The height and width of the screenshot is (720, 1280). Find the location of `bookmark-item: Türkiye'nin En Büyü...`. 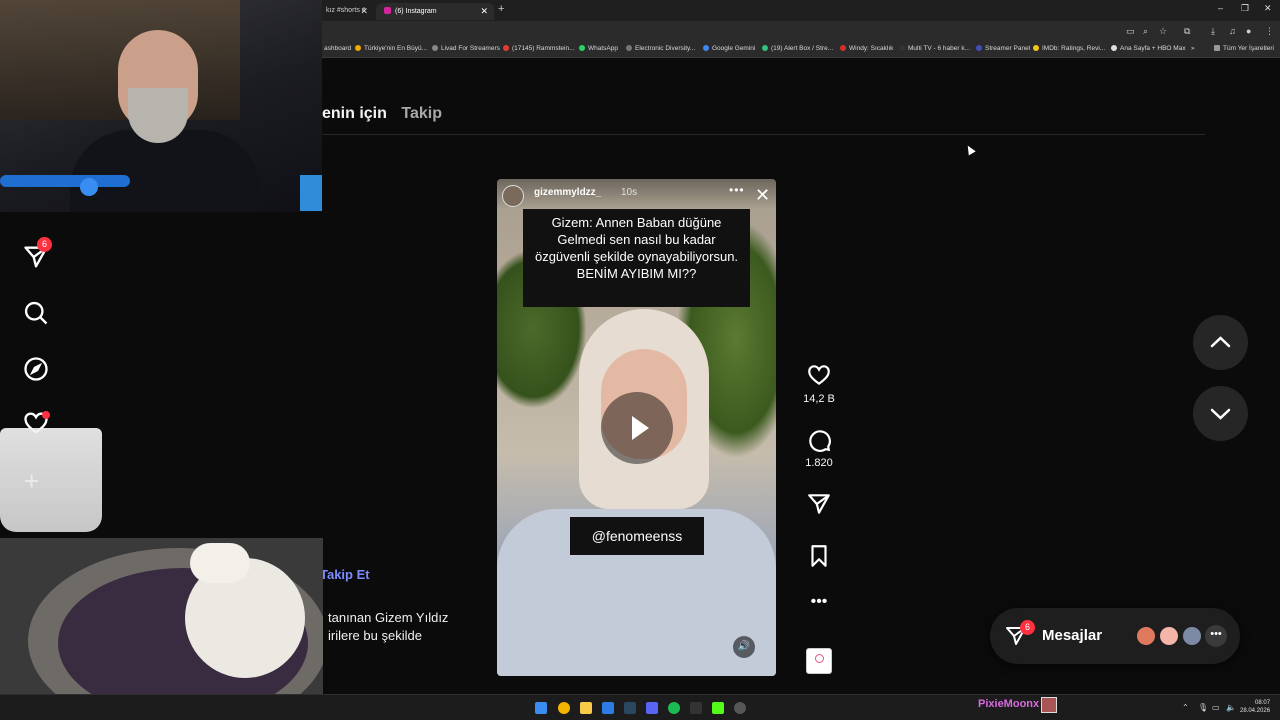

bookmark-item: Türkiye'nin En Büyü... is located at coordinates (391, 48).